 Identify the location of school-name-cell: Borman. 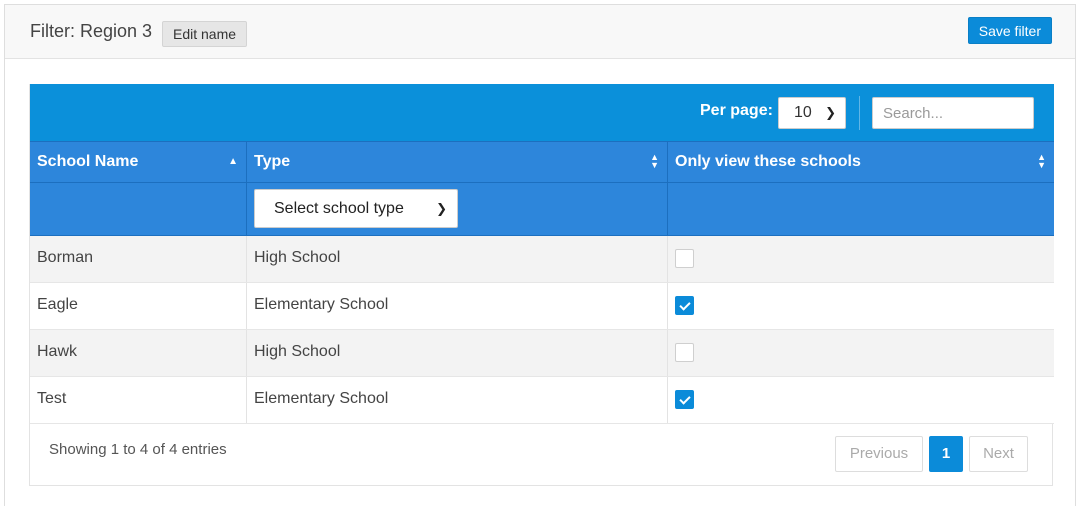
(138, 259).